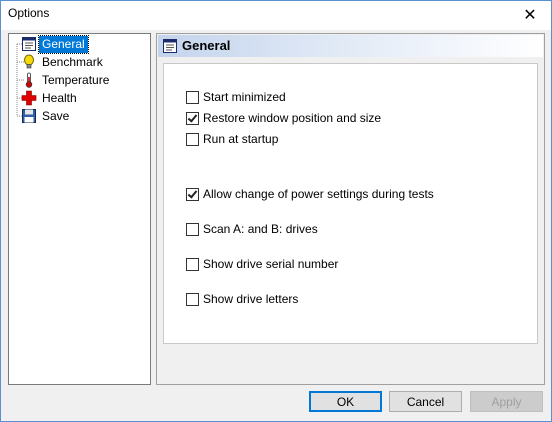 This screenshot has height=422, width=552. I want to click on tree-item-label: Temperature, so click(76, 80).